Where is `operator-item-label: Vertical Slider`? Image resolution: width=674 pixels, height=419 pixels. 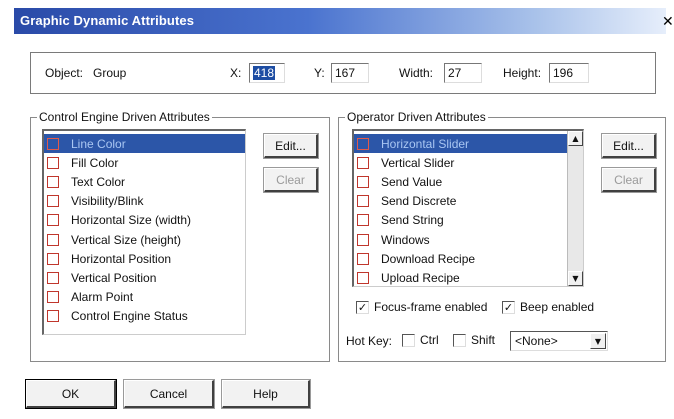 operator-item-label: Vertical Slider is located at coordinates (418, 162).